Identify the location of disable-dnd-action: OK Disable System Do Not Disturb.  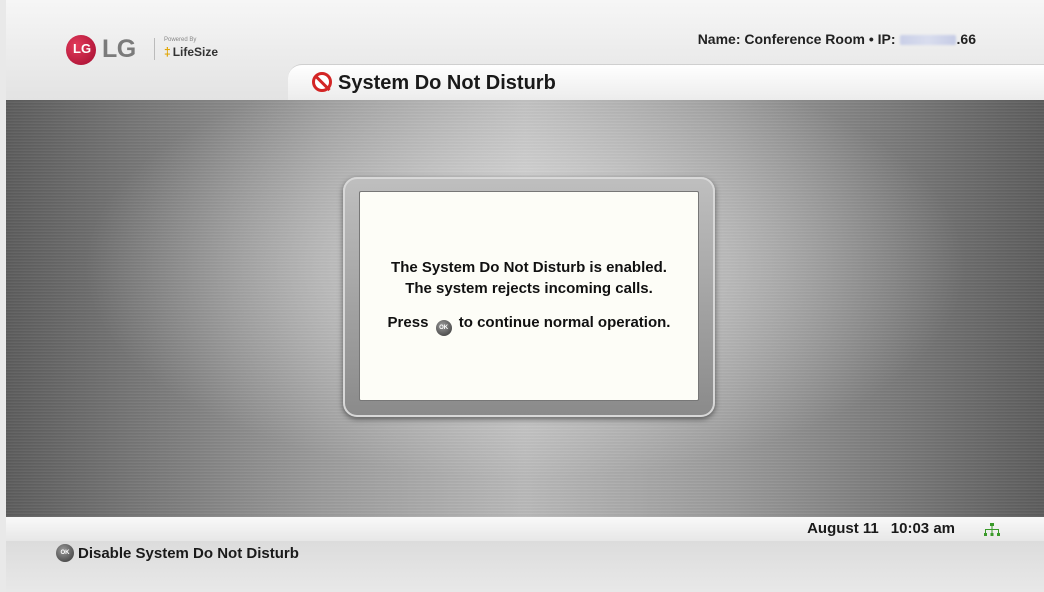
(177, 553).